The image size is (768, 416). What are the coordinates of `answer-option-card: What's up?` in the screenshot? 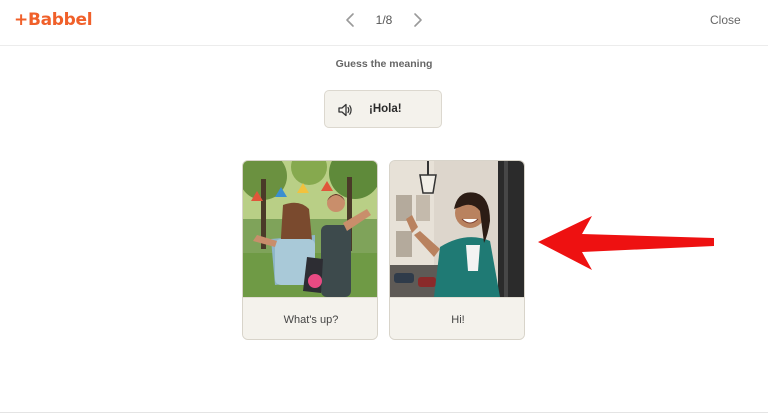 It's located at (310, 250).